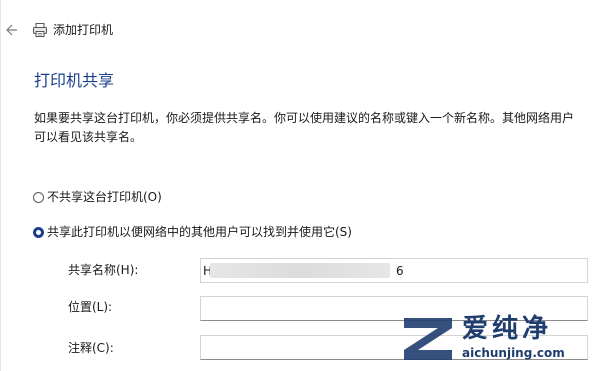  I want to click on no-share-radio, so click(38, 197).